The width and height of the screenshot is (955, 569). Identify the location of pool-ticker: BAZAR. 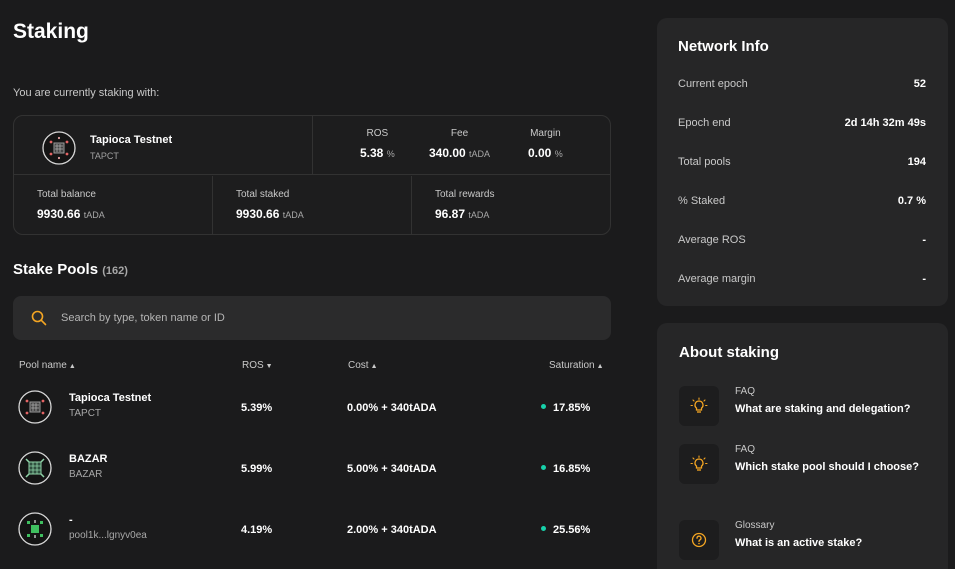
(86, 474).